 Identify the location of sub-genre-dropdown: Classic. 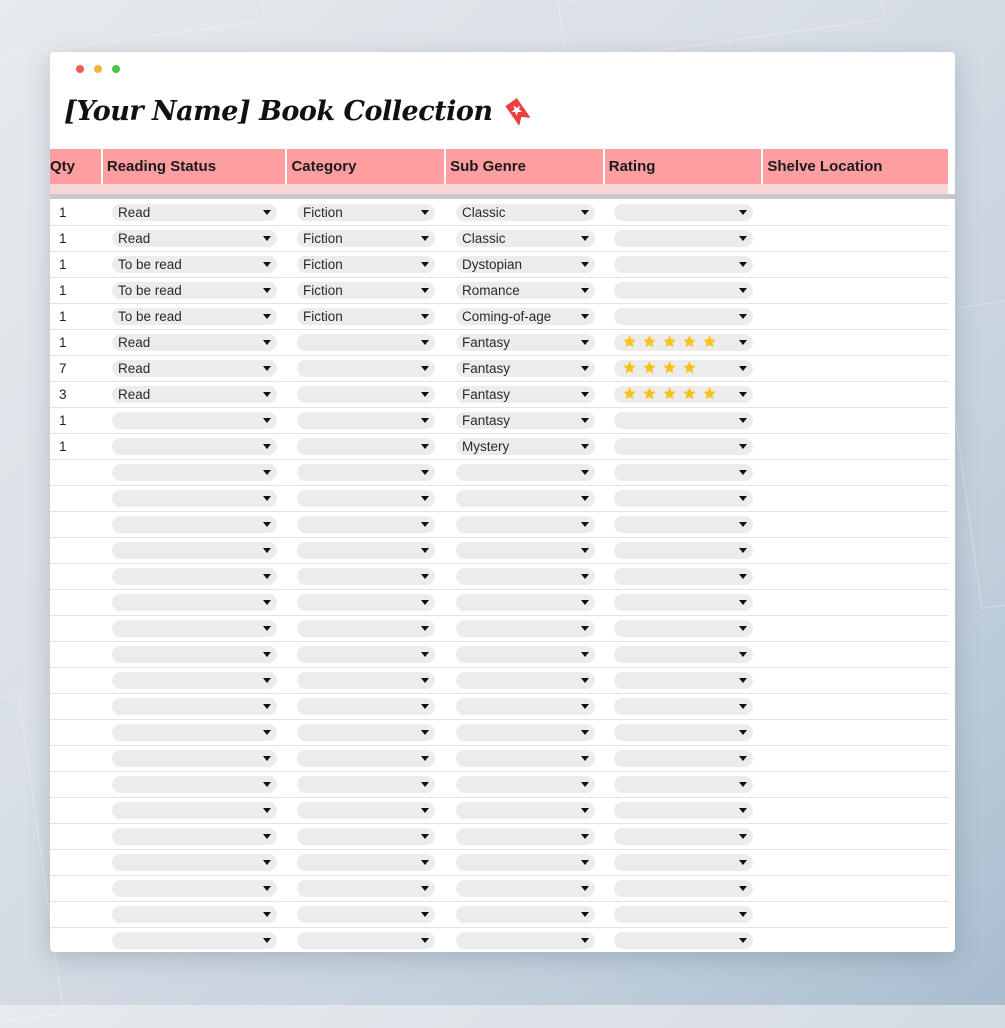
(525, 238).